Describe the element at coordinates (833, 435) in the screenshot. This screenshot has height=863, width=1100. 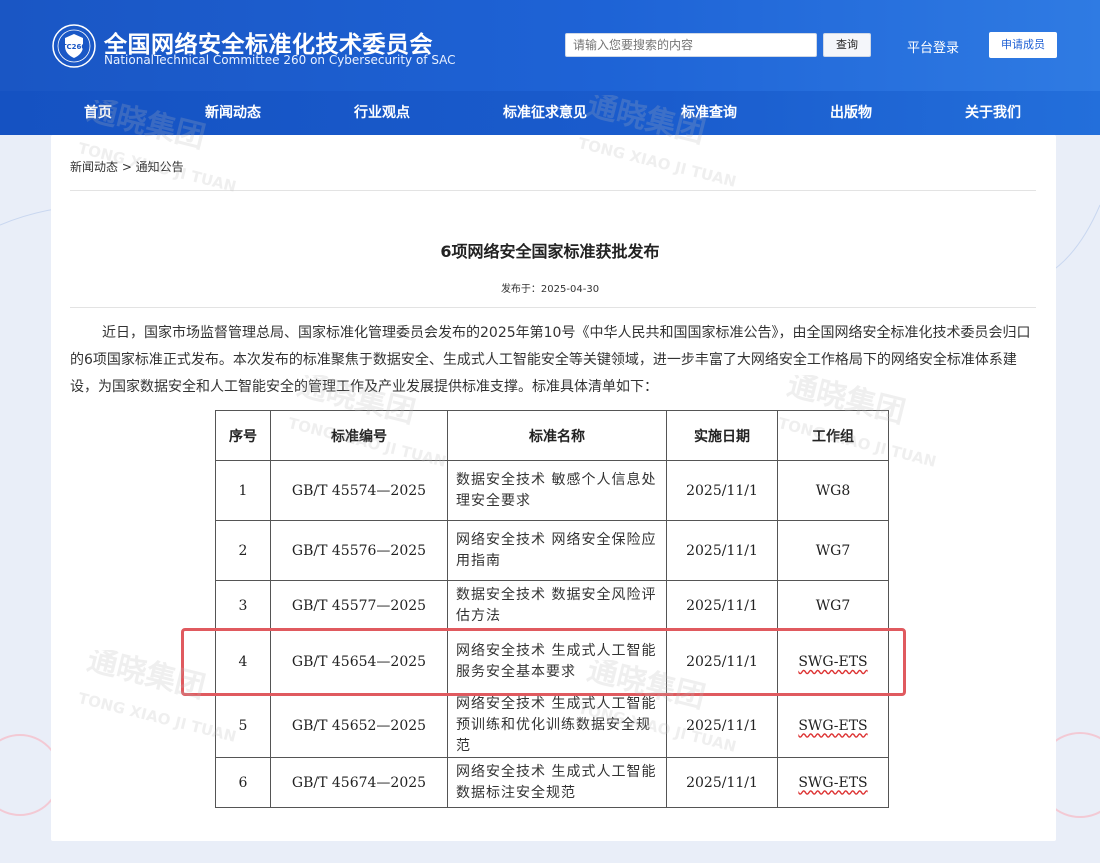
I see `header-wg: 工作组` at that location.